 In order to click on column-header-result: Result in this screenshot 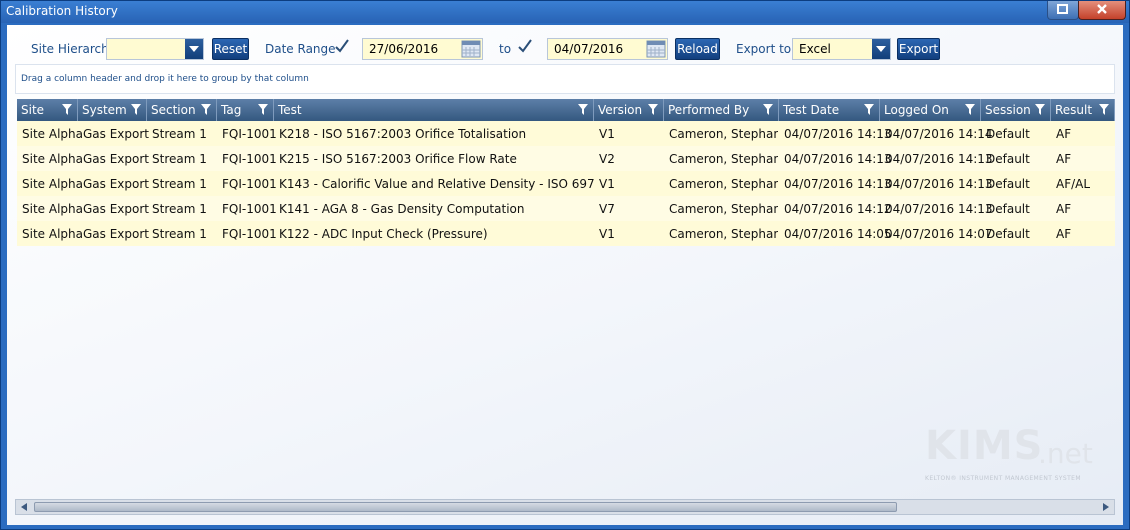, I will do `click(1083, 110)`.